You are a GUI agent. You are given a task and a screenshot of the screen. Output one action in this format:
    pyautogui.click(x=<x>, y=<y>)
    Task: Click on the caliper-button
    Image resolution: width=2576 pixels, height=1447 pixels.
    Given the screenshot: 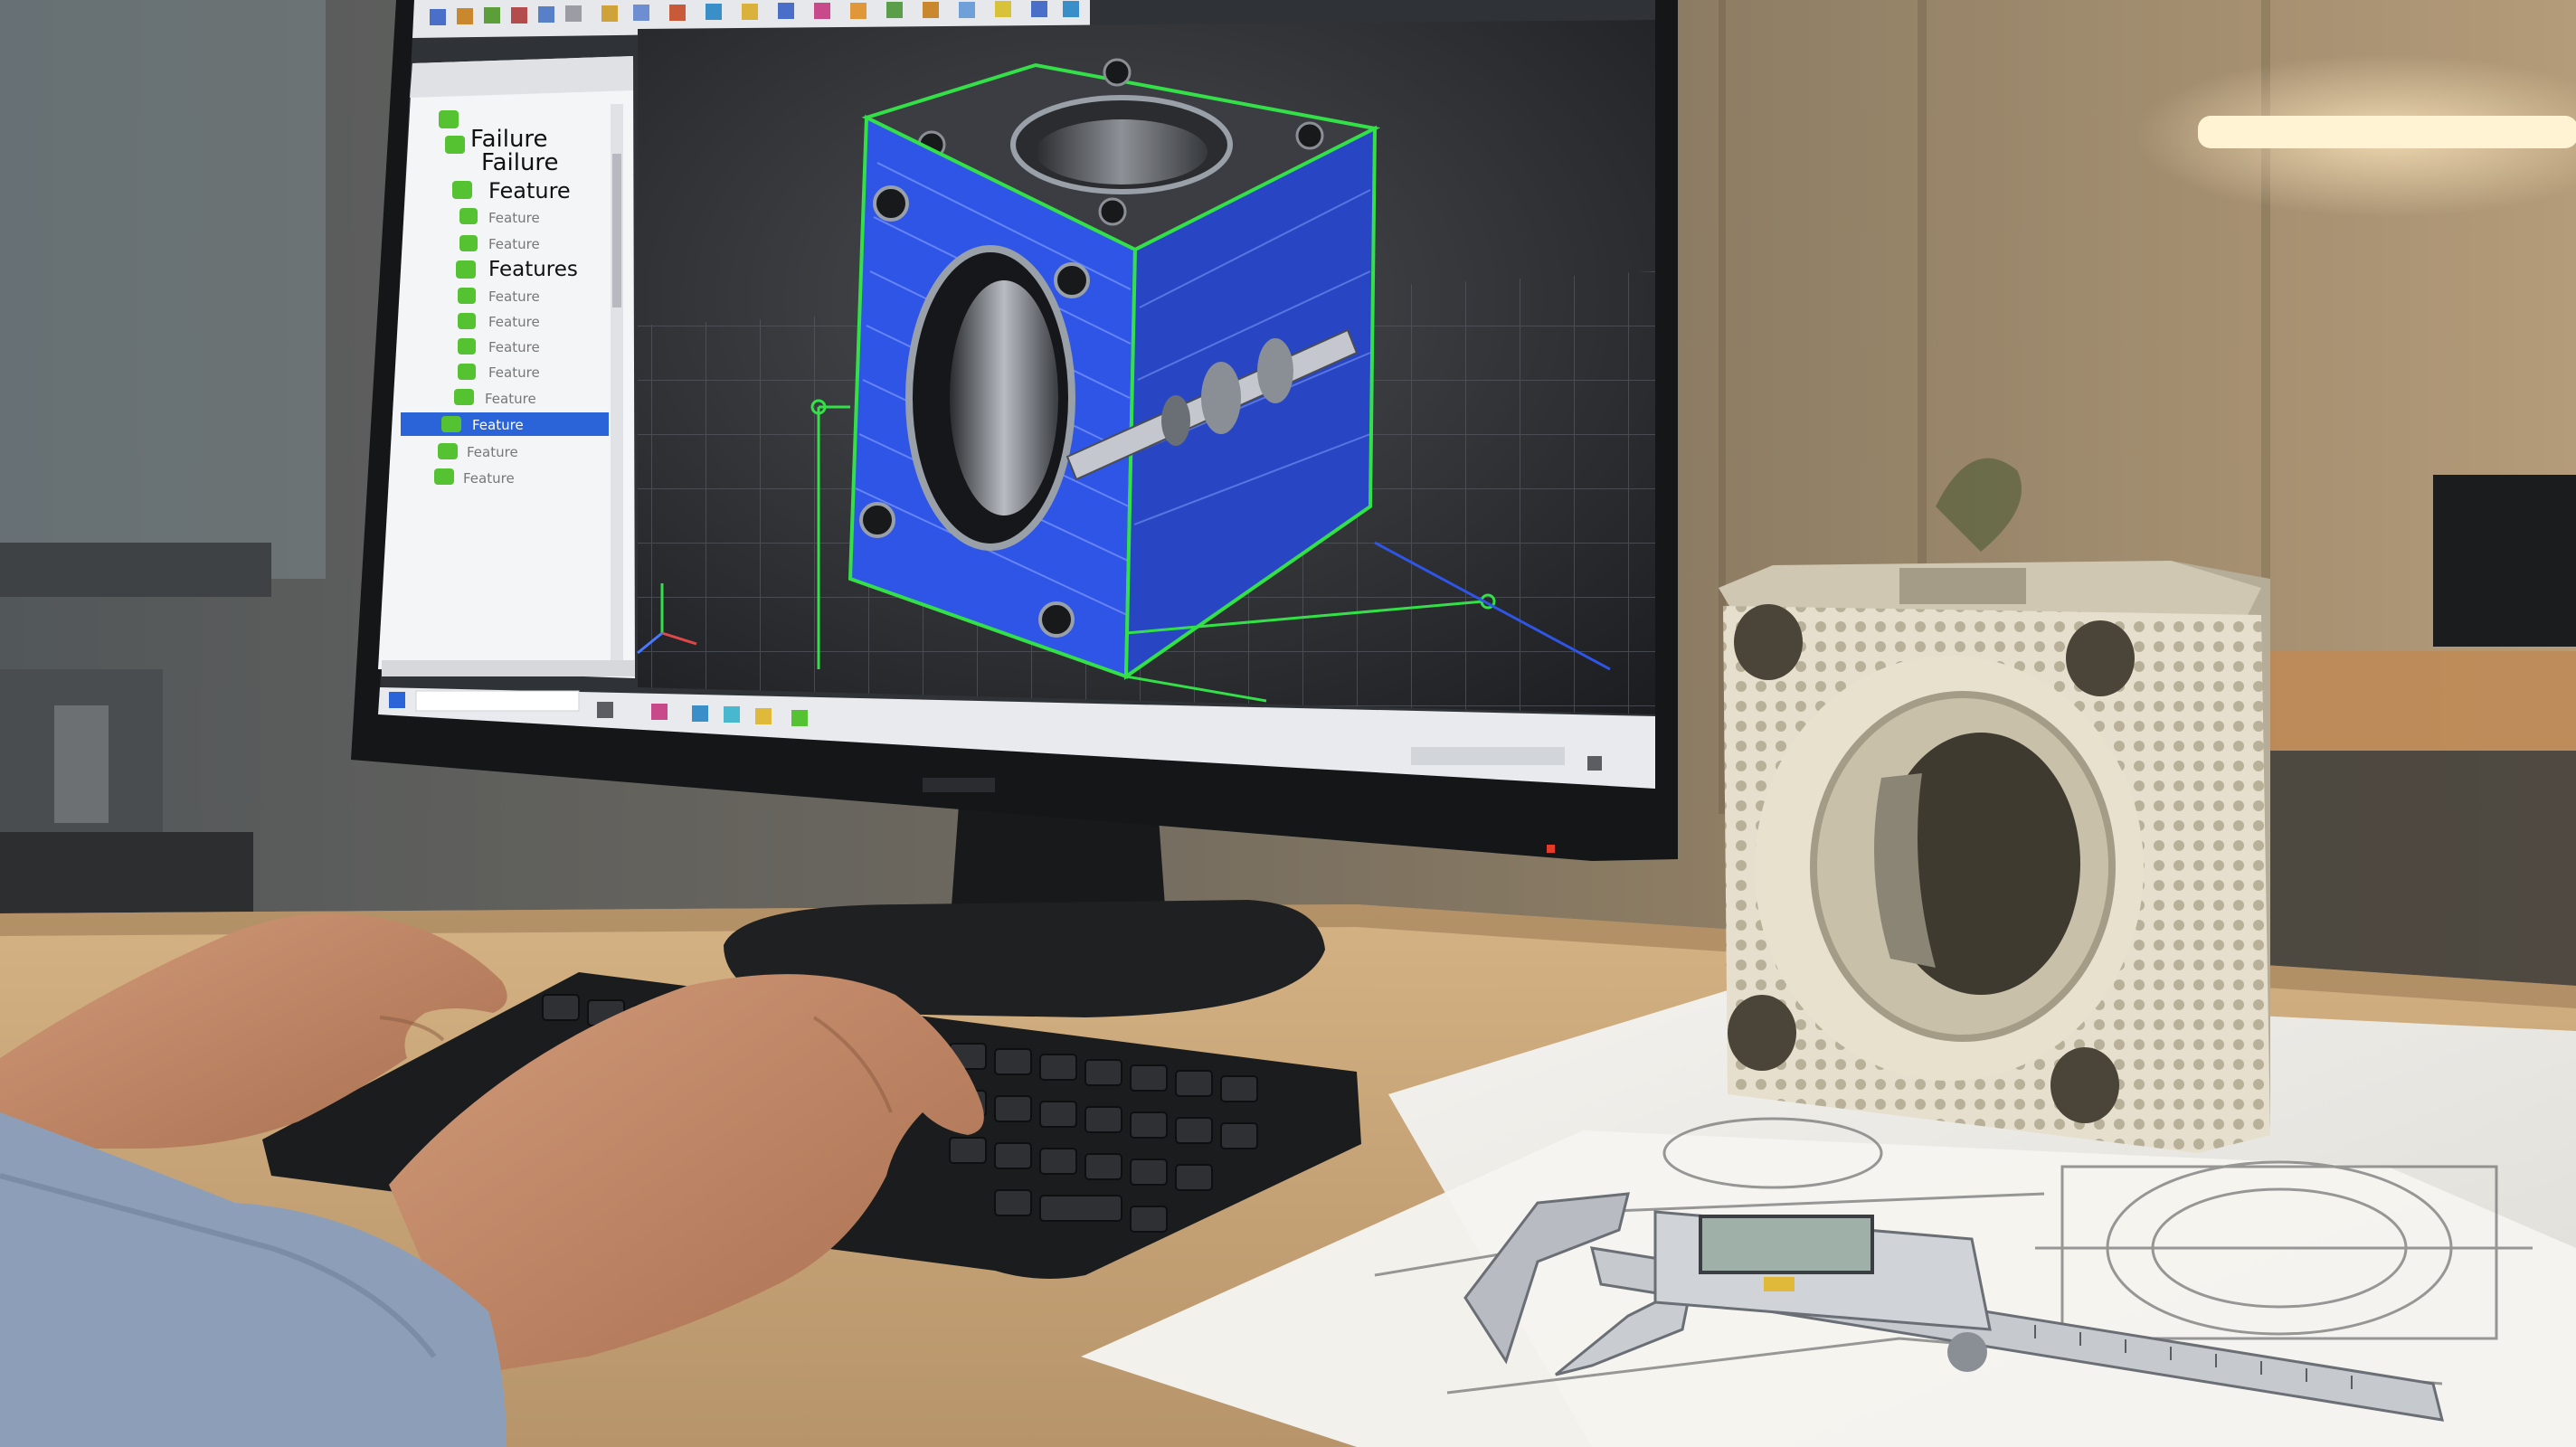 What is the action you would take?
    pyautogui.click(x=1779, y=1284)
    